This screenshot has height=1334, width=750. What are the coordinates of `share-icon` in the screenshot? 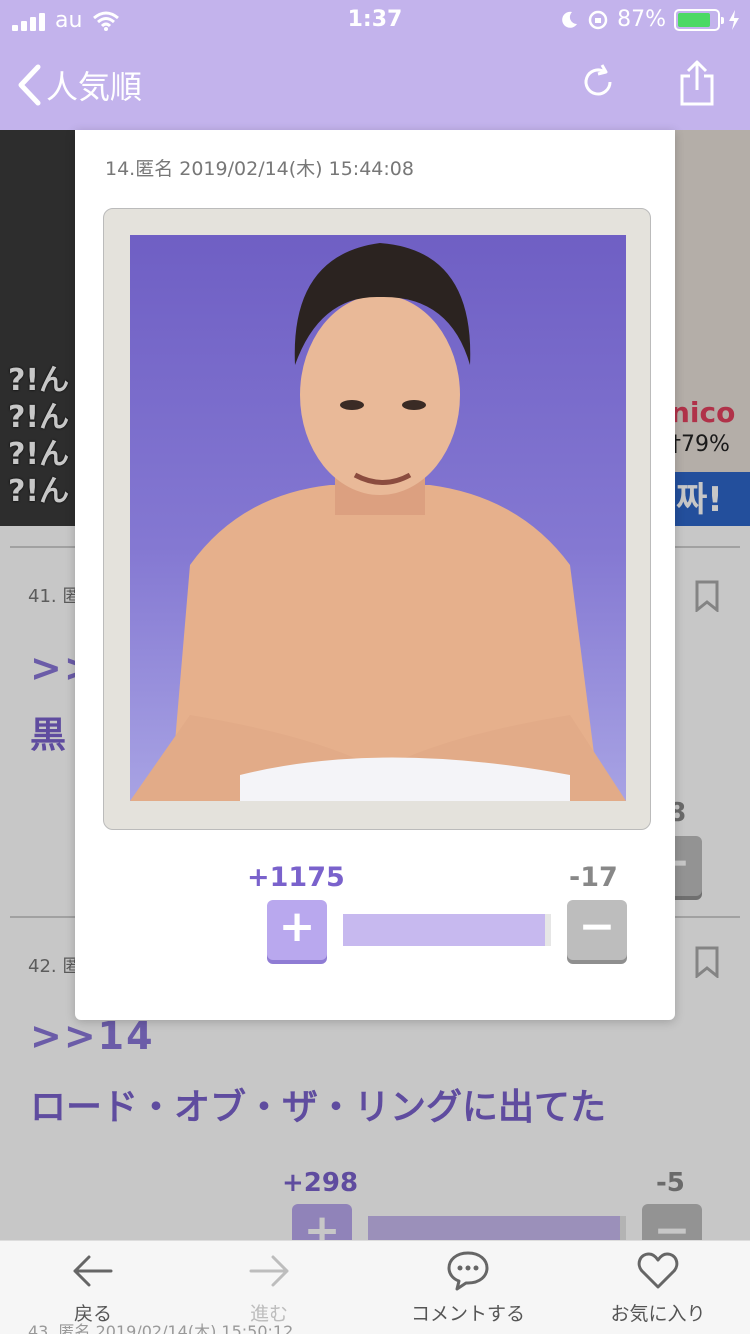 It's located at (697, 83).